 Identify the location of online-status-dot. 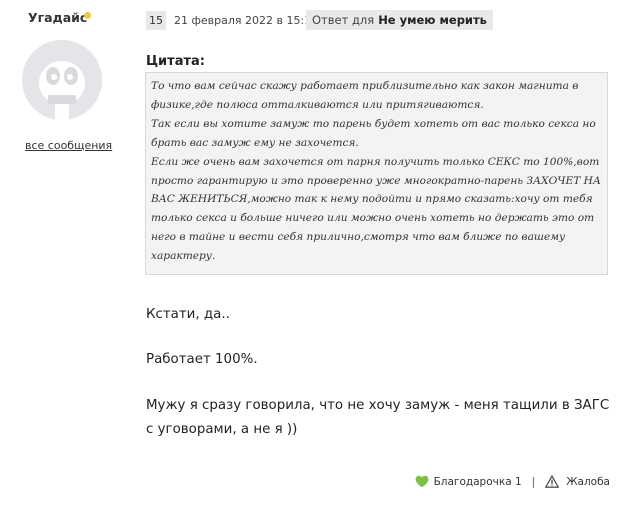
(87, 15).